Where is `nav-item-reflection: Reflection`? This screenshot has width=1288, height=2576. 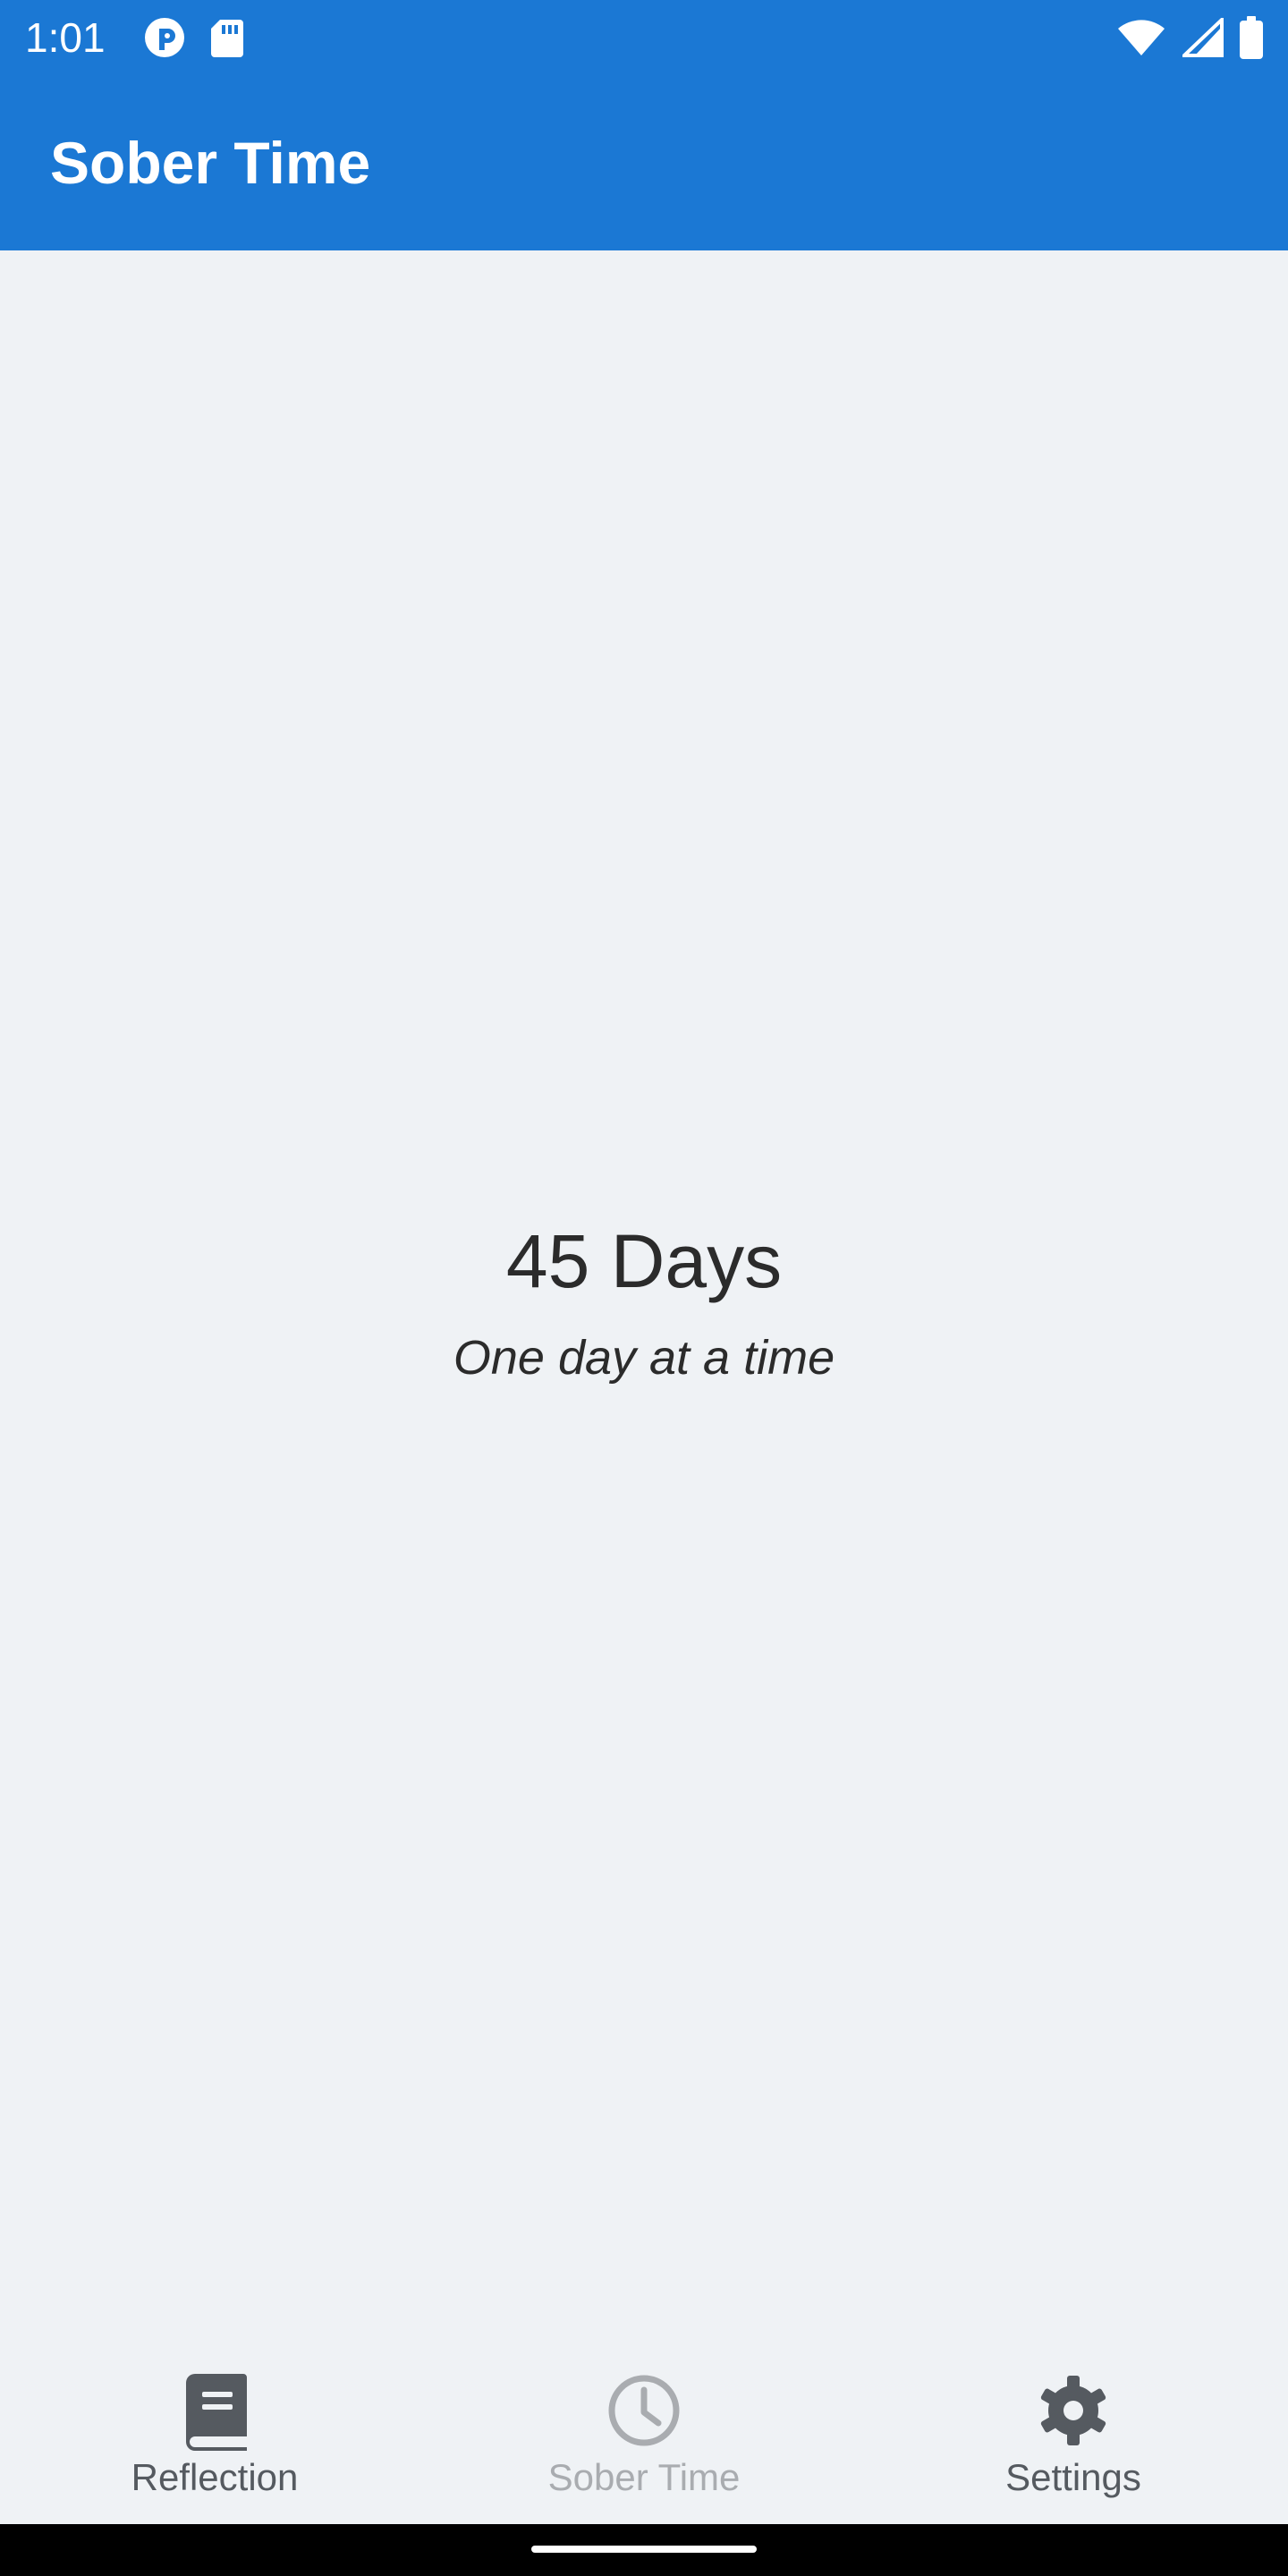
nav-item-reflection: Reflection is located at coordinates (214, 2444).